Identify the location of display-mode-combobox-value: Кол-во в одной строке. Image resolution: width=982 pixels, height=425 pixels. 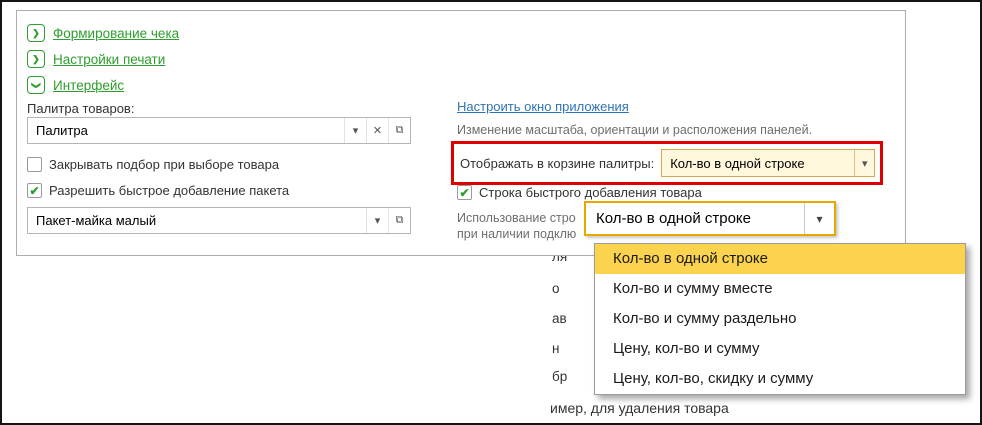
(674, 218).